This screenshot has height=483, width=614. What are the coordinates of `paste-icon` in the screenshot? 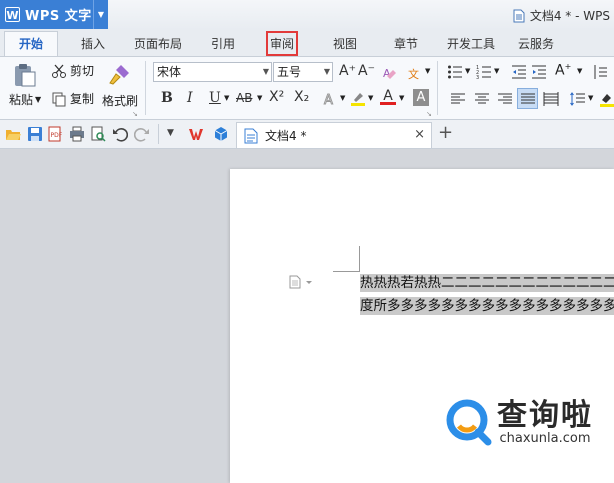 It's located at (25, 75).